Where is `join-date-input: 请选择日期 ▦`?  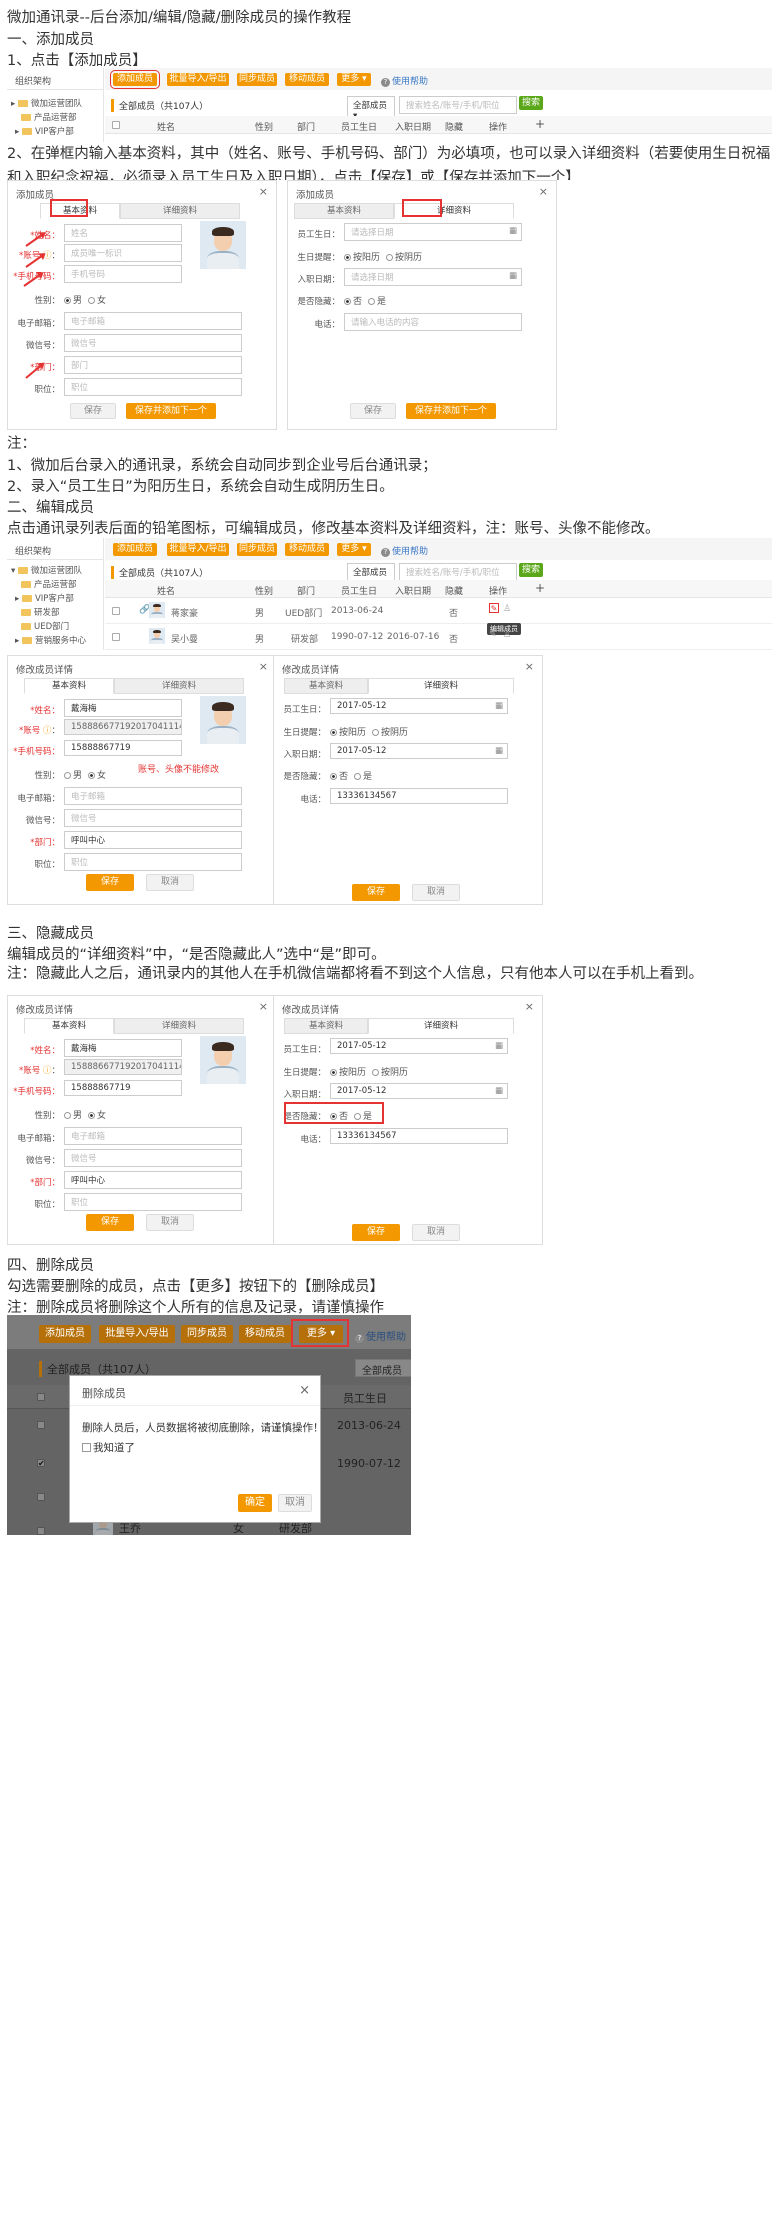 join-date-input: 请选择日期 ▦ is located at coordinates (433, 277).